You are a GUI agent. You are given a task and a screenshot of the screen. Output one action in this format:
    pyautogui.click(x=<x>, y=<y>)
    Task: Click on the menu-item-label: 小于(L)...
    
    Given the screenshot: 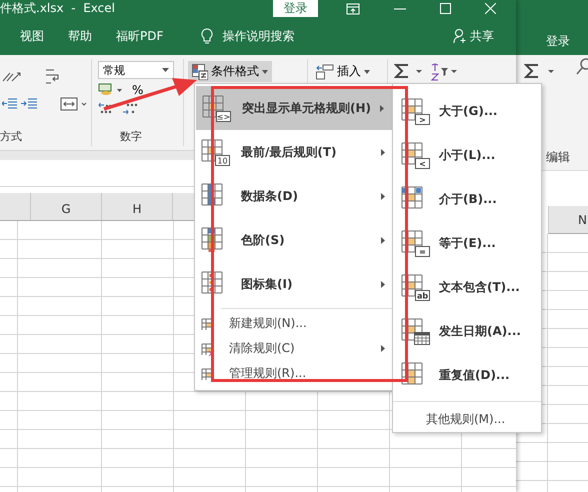 What is the action you would take?
    pyautogui.click(x=467, y=155)
    